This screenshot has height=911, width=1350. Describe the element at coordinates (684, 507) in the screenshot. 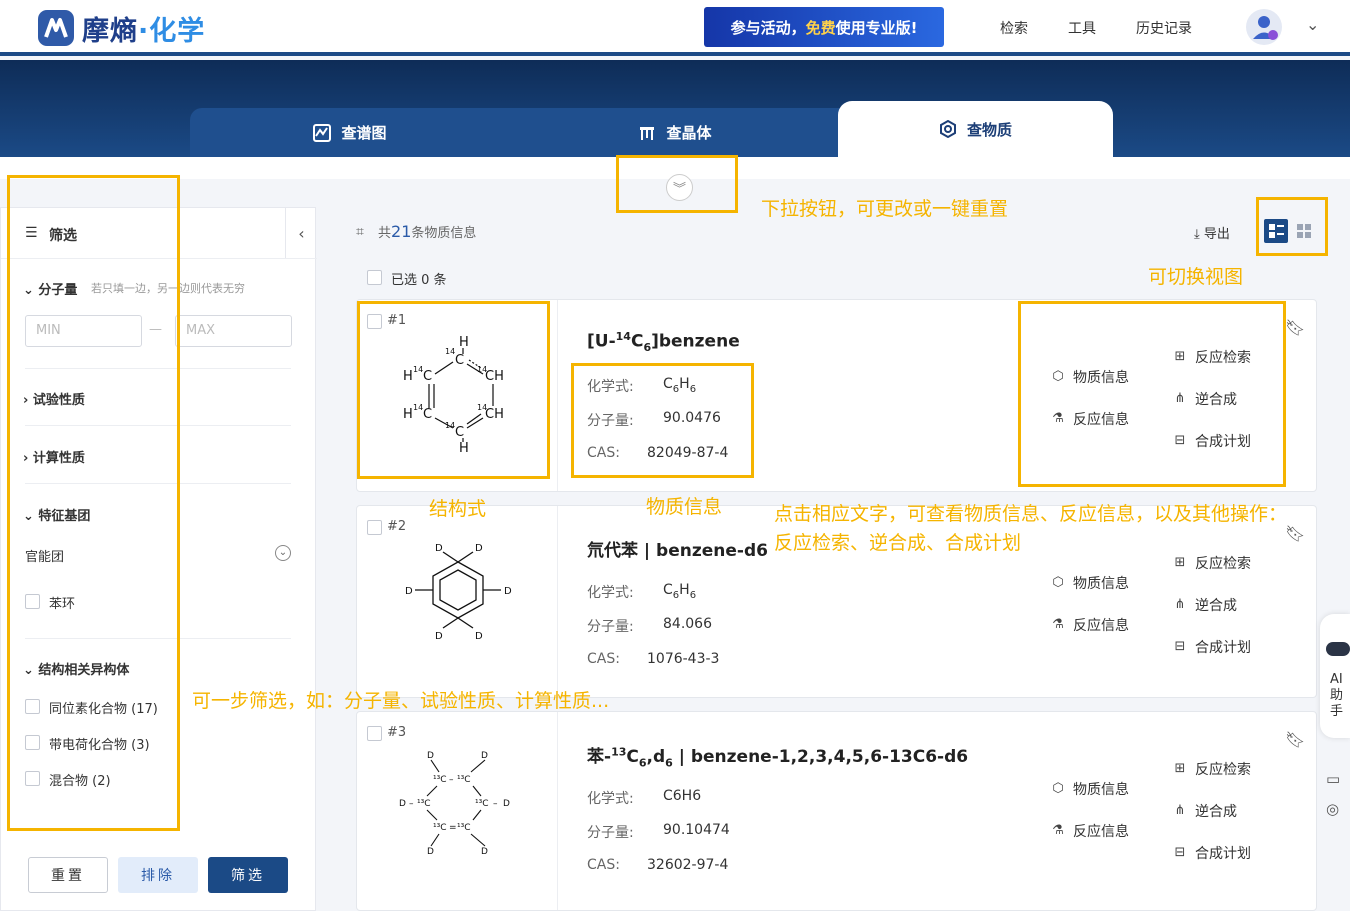

I see `annotation-substance: 物质信息` at that location.